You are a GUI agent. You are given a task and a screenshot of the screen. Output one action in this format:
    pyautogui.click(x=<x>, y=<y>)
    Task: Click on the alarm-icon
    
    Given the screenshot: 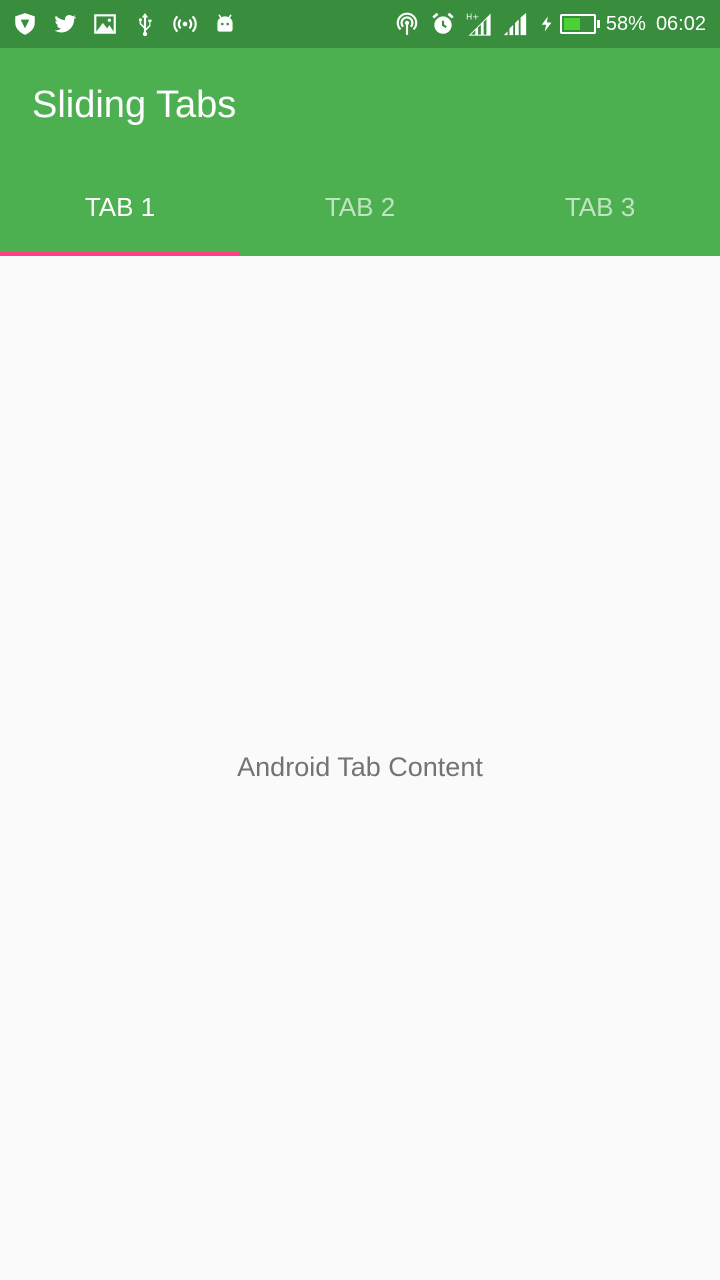 What is the action you would take?
    pyautogui.click(x=443, y=23)
    